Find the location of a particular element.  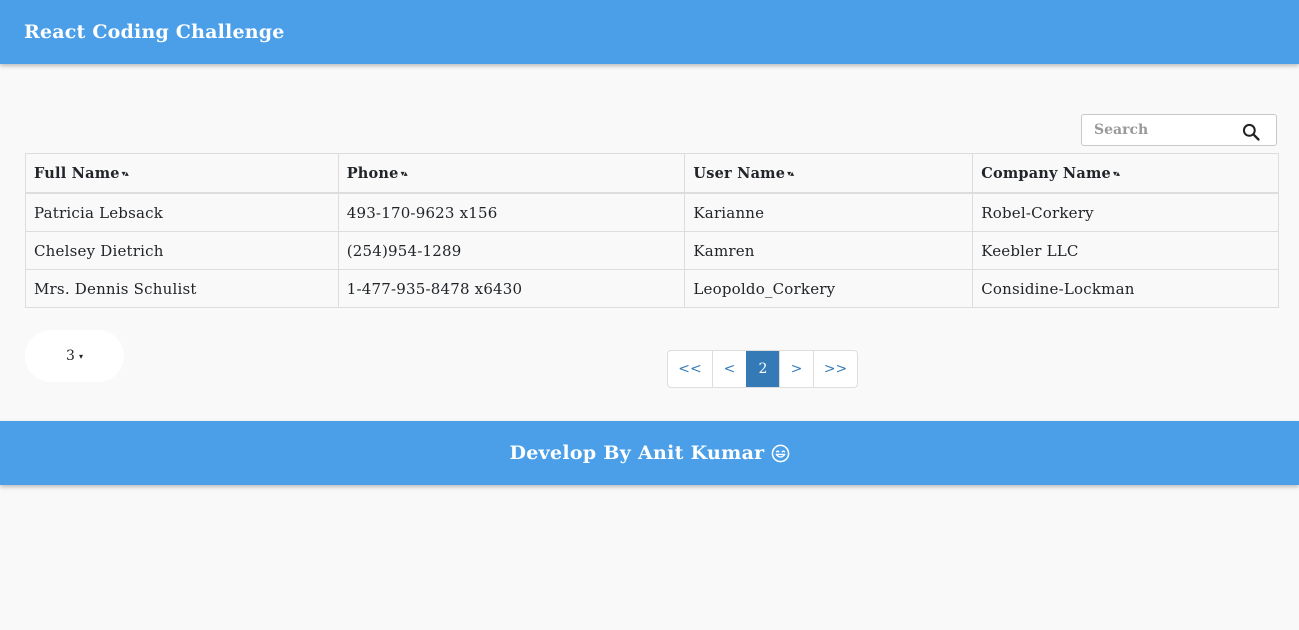

search-icon is located at coordinates (1251, 132).